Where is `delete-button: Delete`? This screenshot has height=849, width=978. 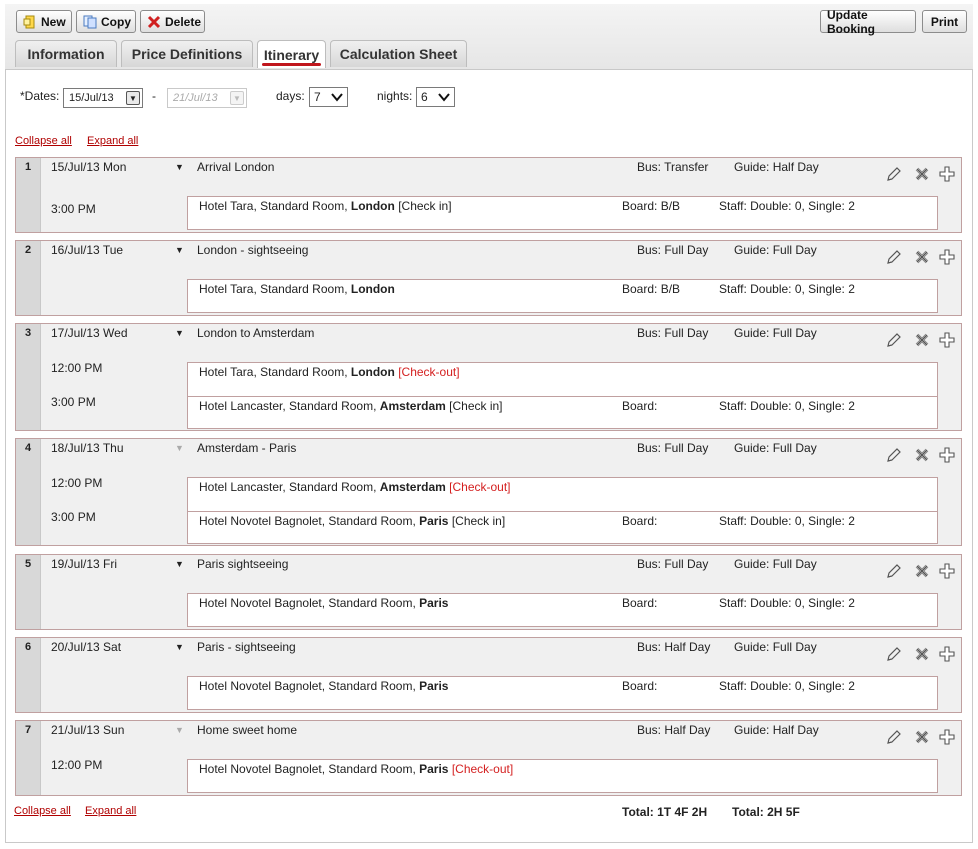
delete-button: Delete is located at coordinates (172, 21).